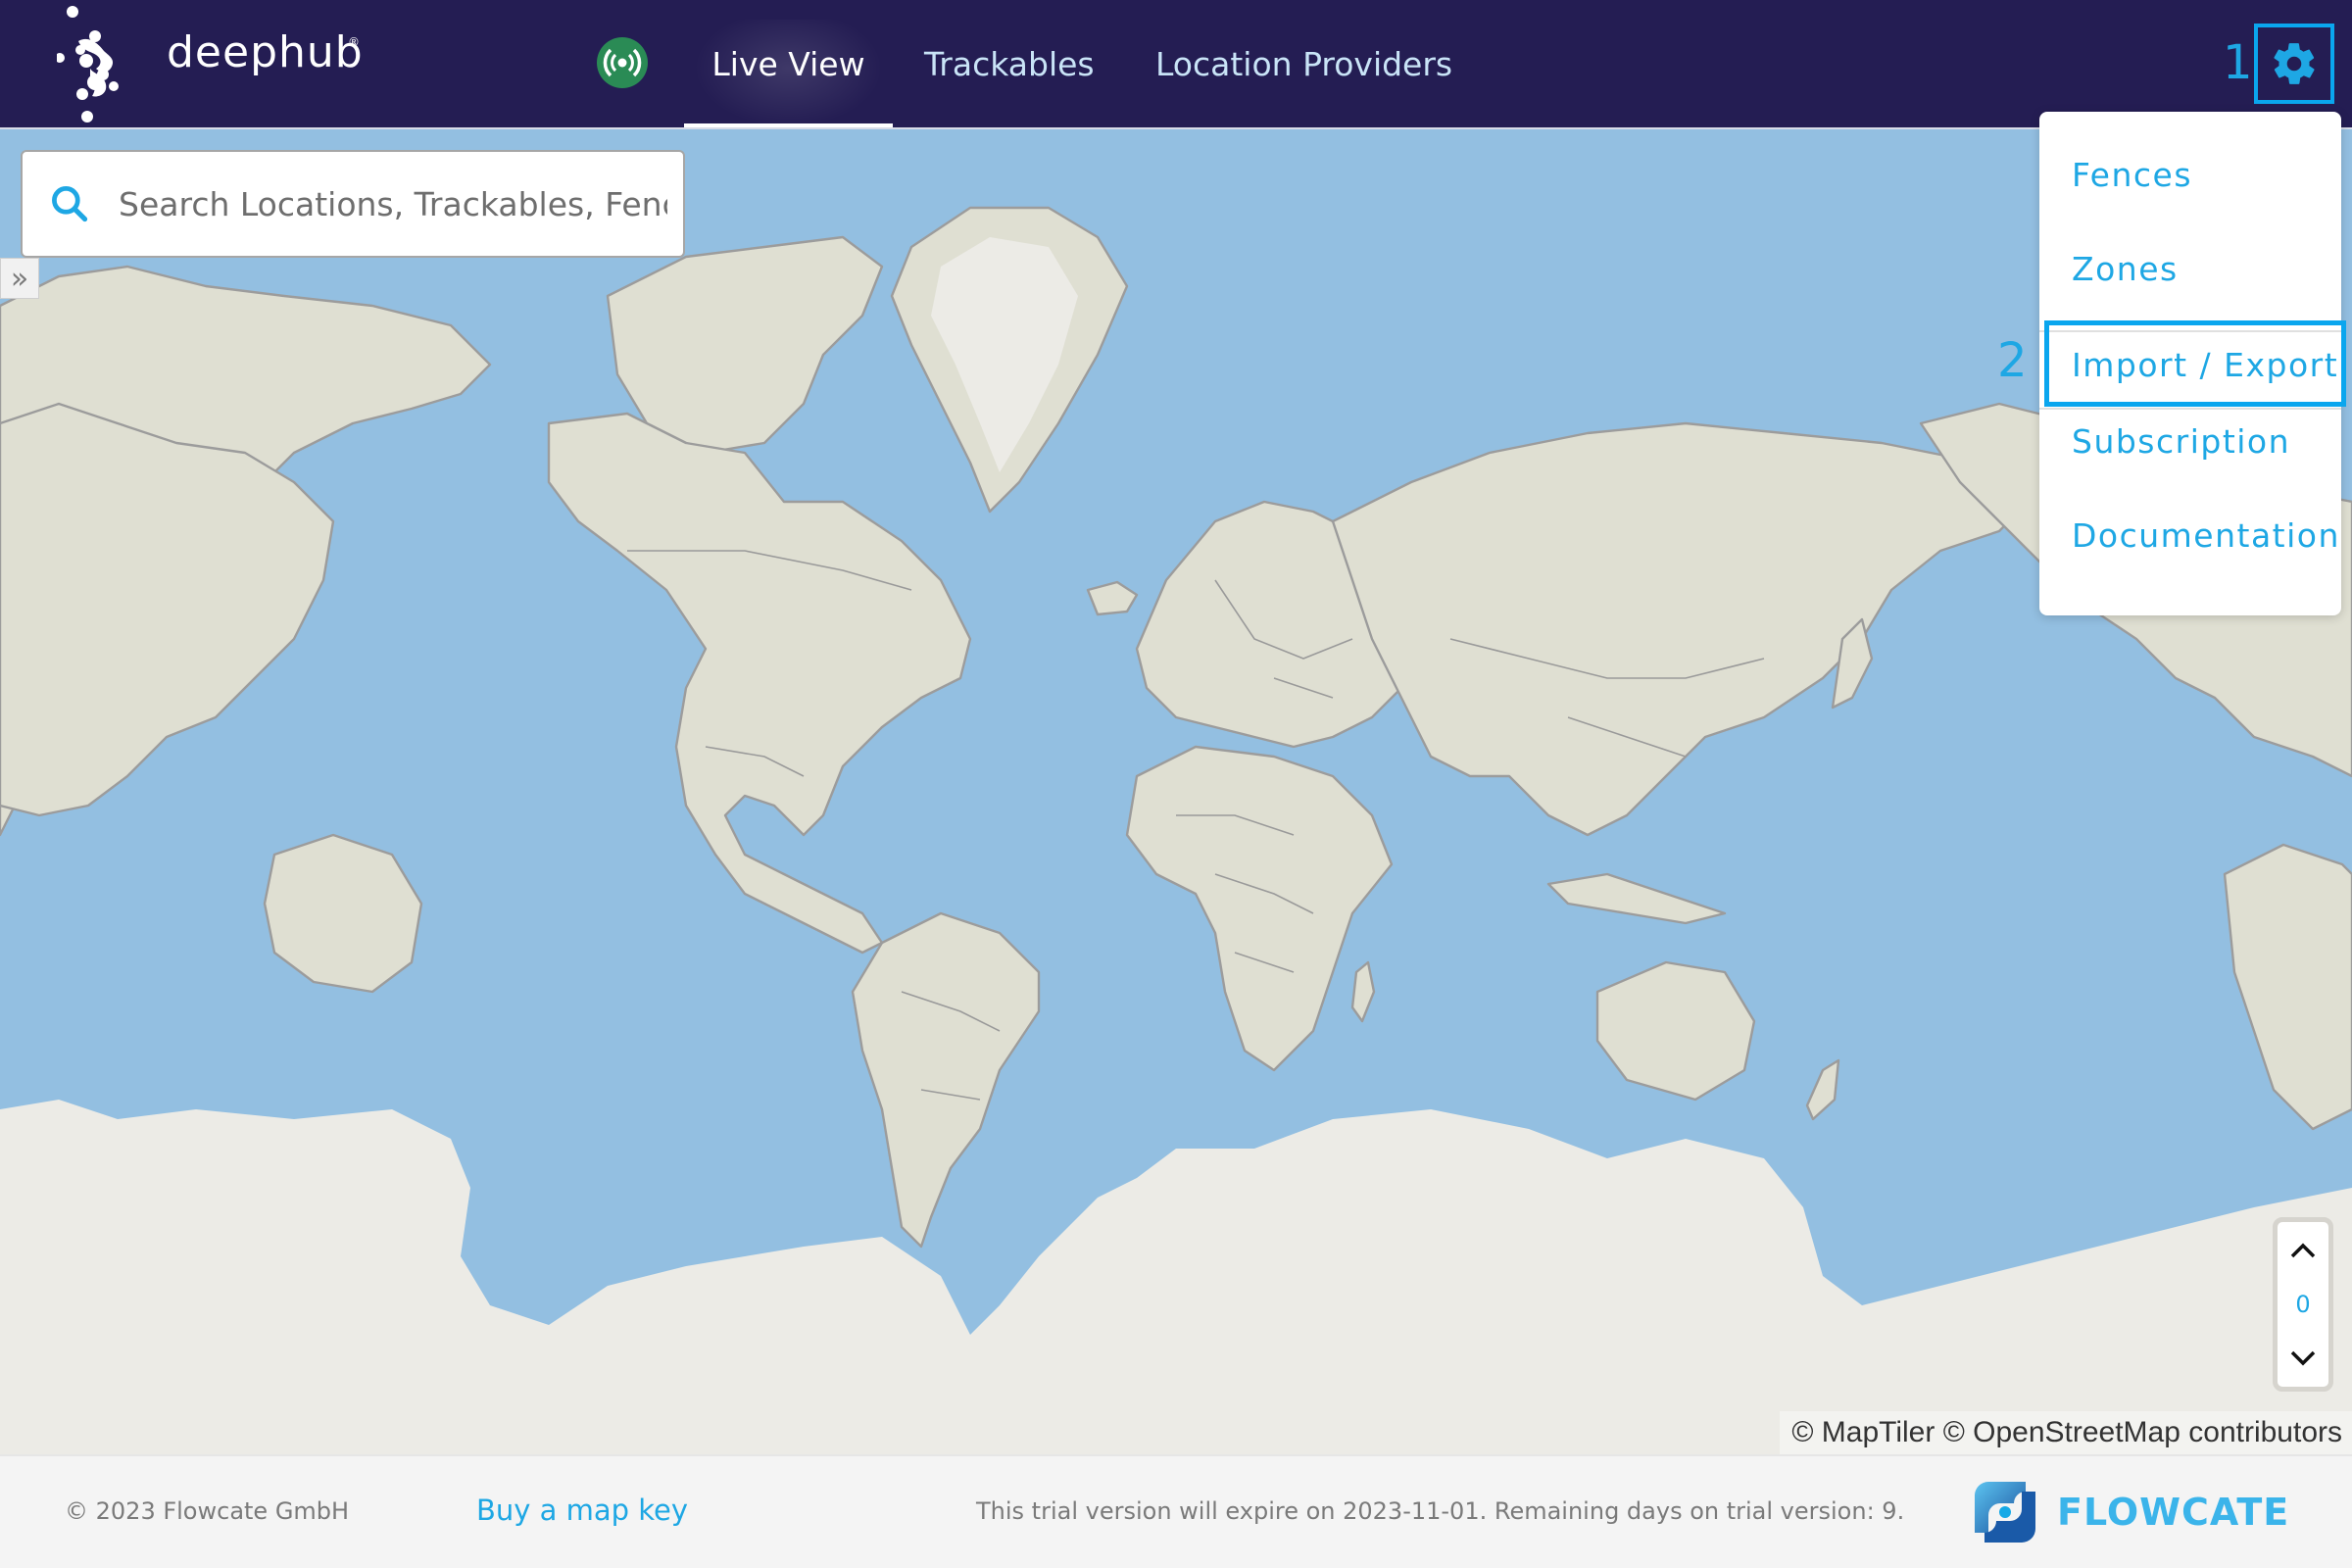 Image resolution: width=2352 pixels, height=1568 pixels. I want to click on deephub-logo-mark-icon, so click(87, 64).